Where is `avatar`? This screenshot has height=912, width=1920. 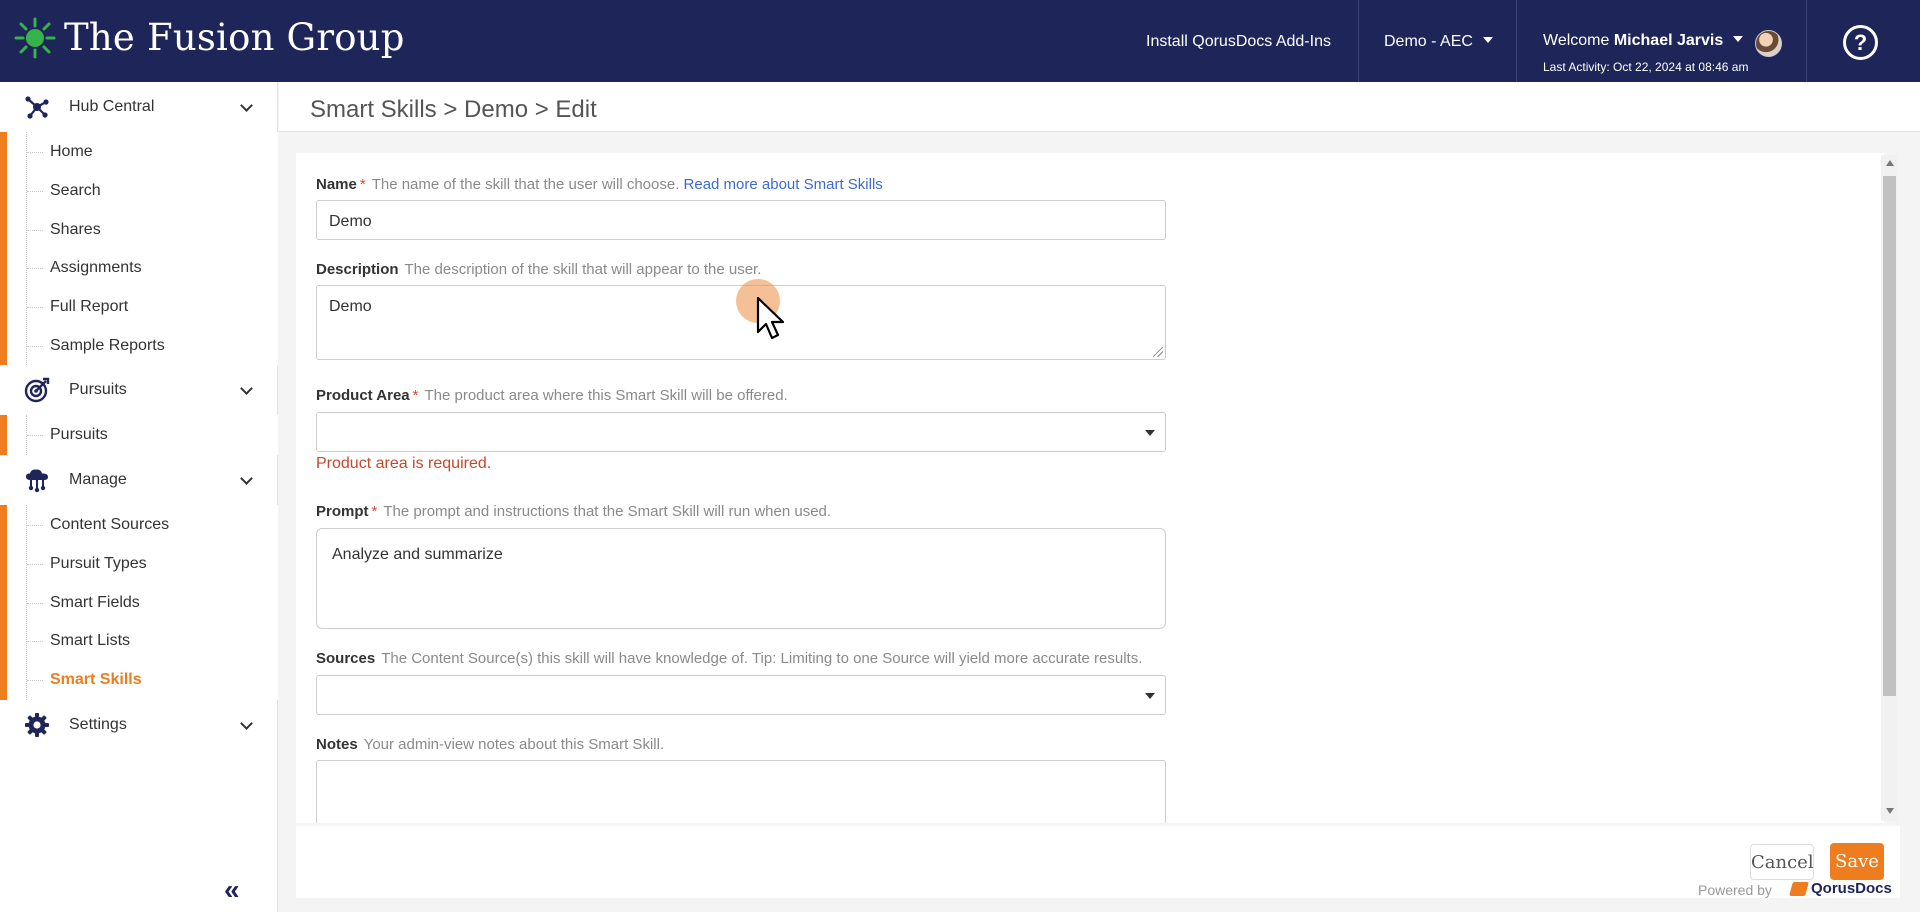
avatar is located at coordinates (1768, 43).